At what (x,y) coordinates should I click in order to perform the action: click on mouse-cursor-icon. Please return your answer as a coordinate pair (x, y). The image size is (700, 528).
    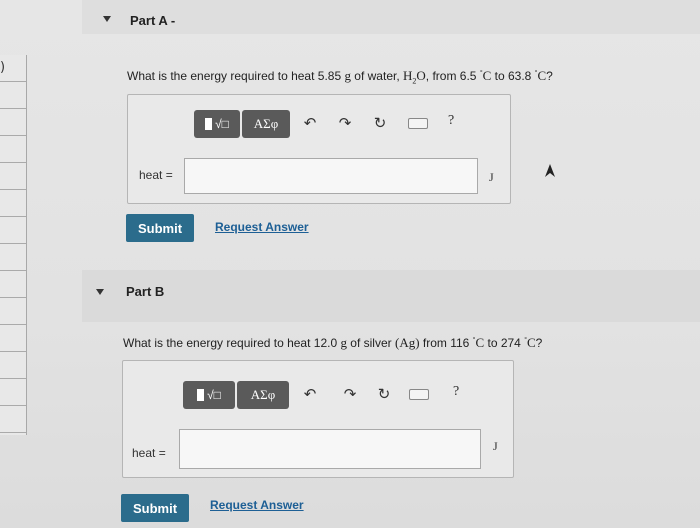
    Looking at the image, I should click on (550, 170).